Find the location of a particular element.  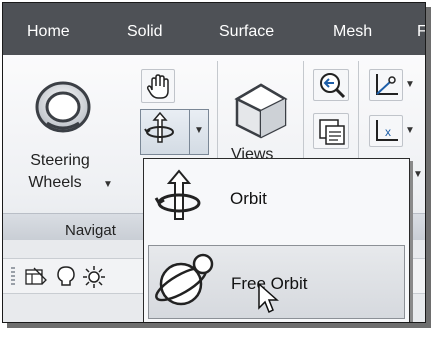

menu-item-orbit-label: Orbit is located at coordinates (248, 198).